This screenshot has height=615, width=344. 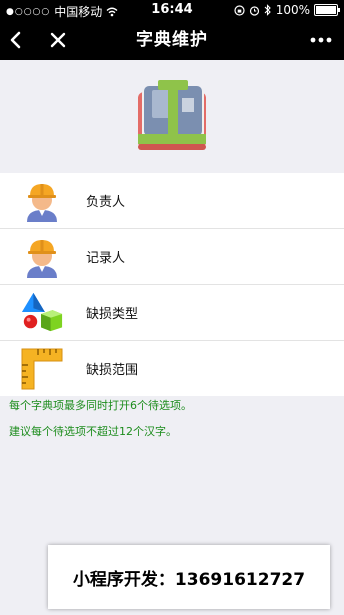 I want to click on page-title: 字典维护, so click(x=172, y=40).